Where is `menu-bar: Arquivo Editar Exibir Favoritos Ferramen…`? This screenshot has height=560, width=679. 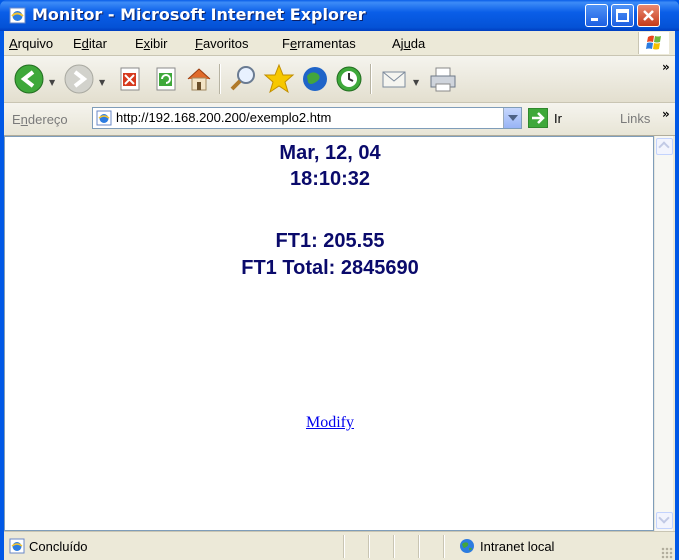
menu-bar: Arquivo Editar Exibir Favoritos Ferramen… is located at coordinates (339, 43).